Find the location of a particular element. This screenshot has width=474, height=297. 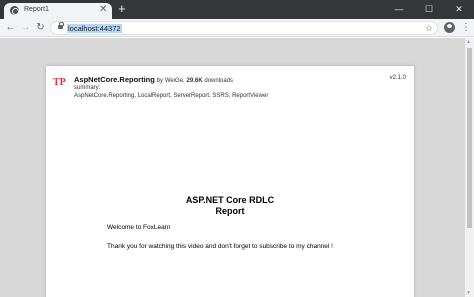

package-summary-label: summary: is located at coordinates (87, 88).